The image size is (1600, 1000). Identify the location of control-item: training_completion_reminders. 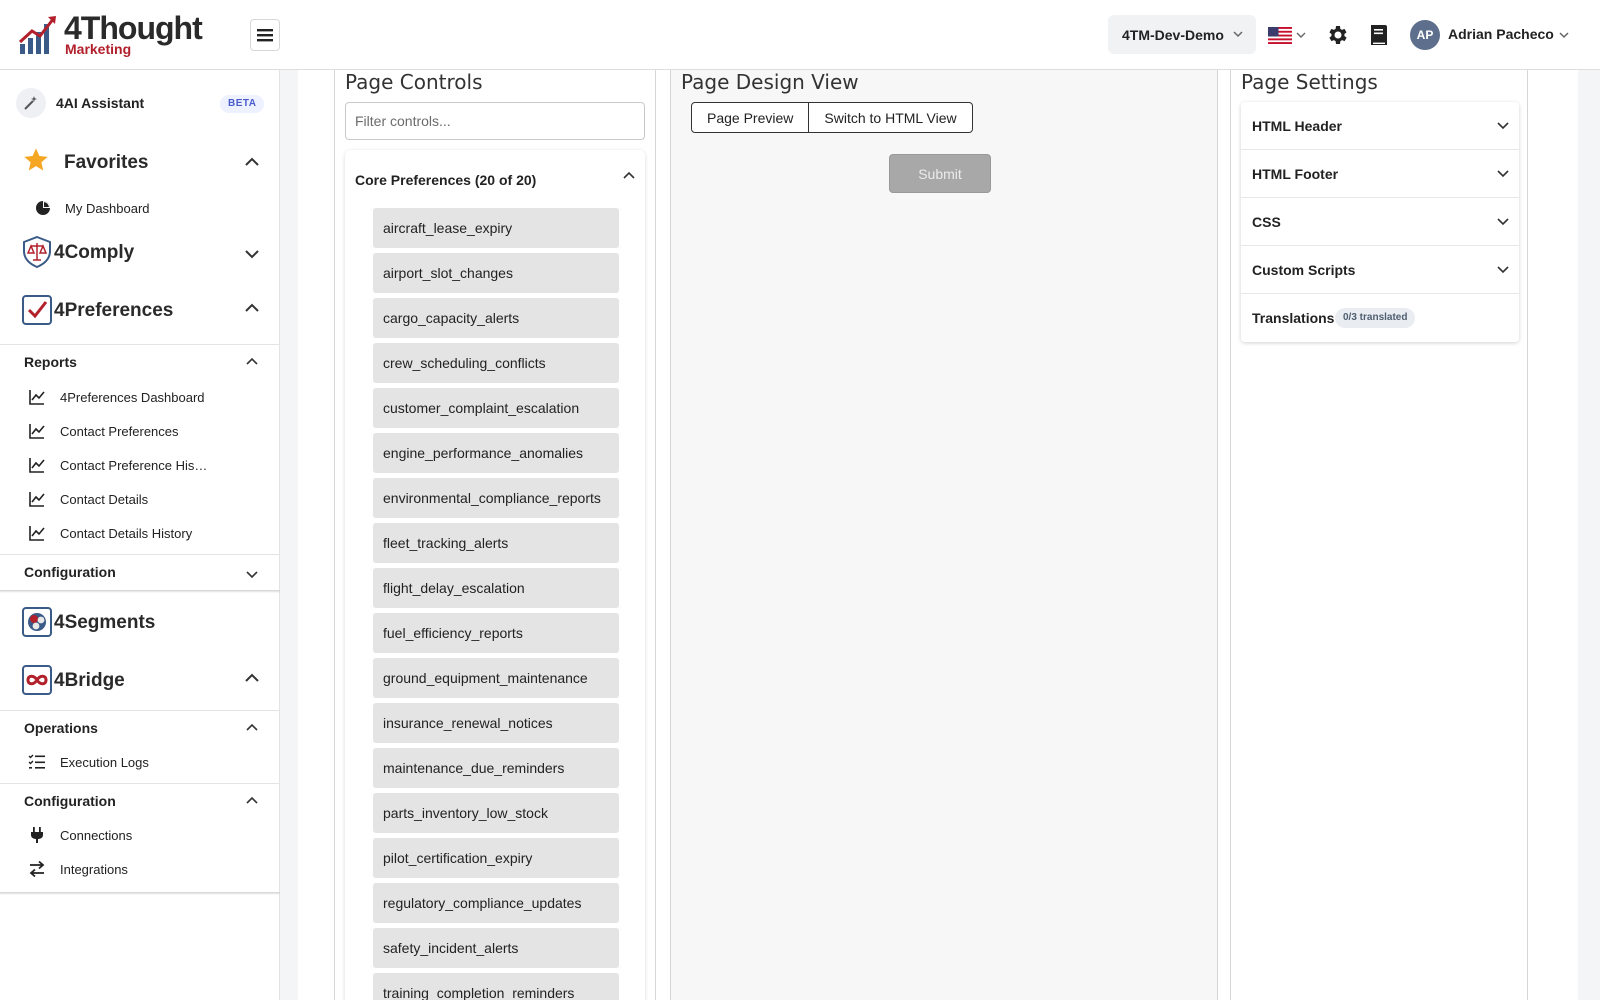
(496, 986).